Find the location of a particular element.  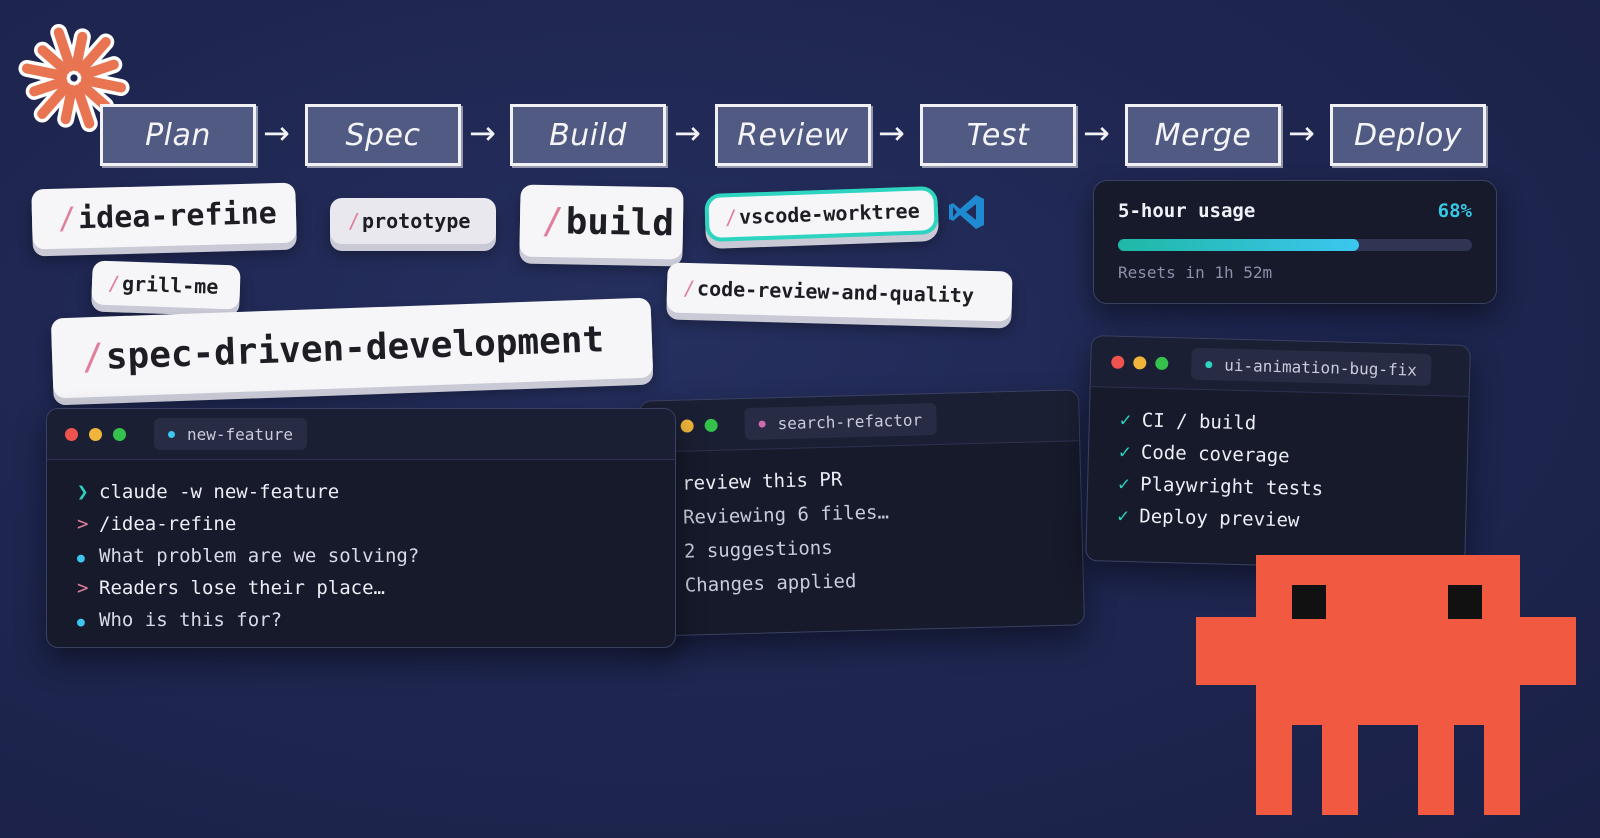

terminal-line: ✓ Code coverage is located at coordinates (1204, 454).